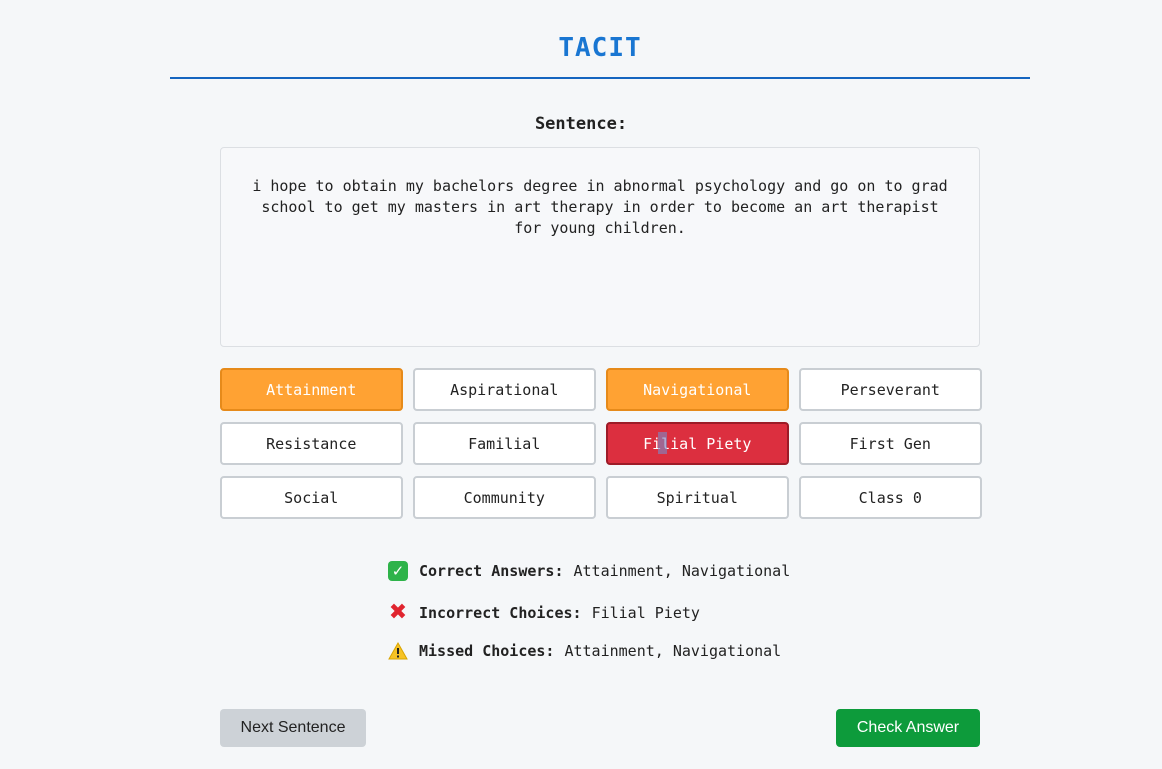 This screenshot has width=1162, height=769. Describe the element at coordinates (600, 48) in the screenshot. I see `app-title: TACIT` at that location.